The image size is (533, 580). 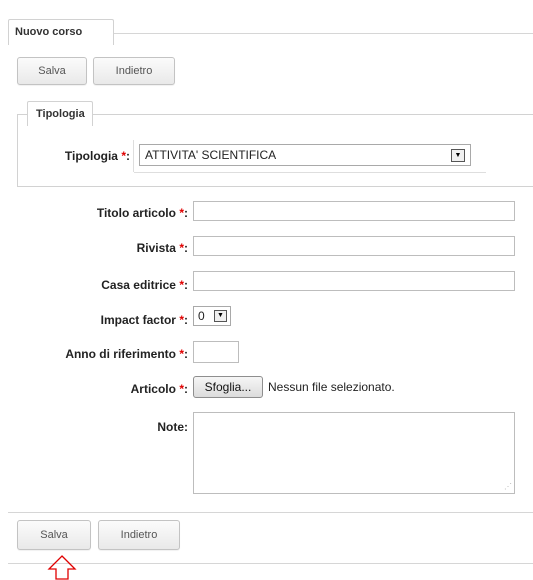 What do you see at coordinates (139, 535) in the screenshot?
I see `back-button-bottom: Indietro` at bounding box center [139, 535].